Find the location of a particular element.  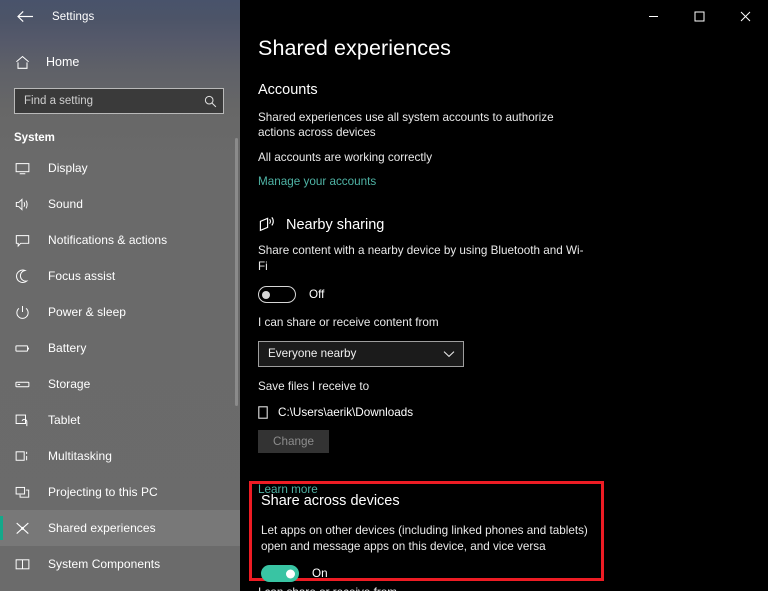

sidebar-item-sound: Sound is located at coordinates (120, 204).